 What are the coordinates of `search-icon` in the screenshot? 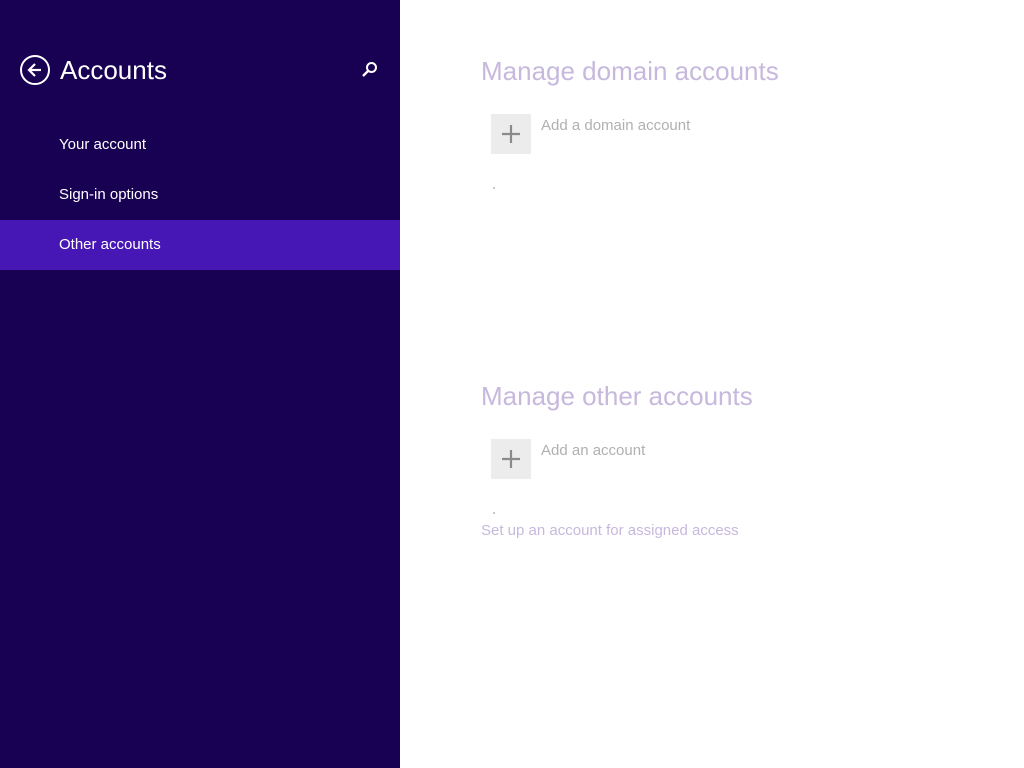 It's located at (369, 69).